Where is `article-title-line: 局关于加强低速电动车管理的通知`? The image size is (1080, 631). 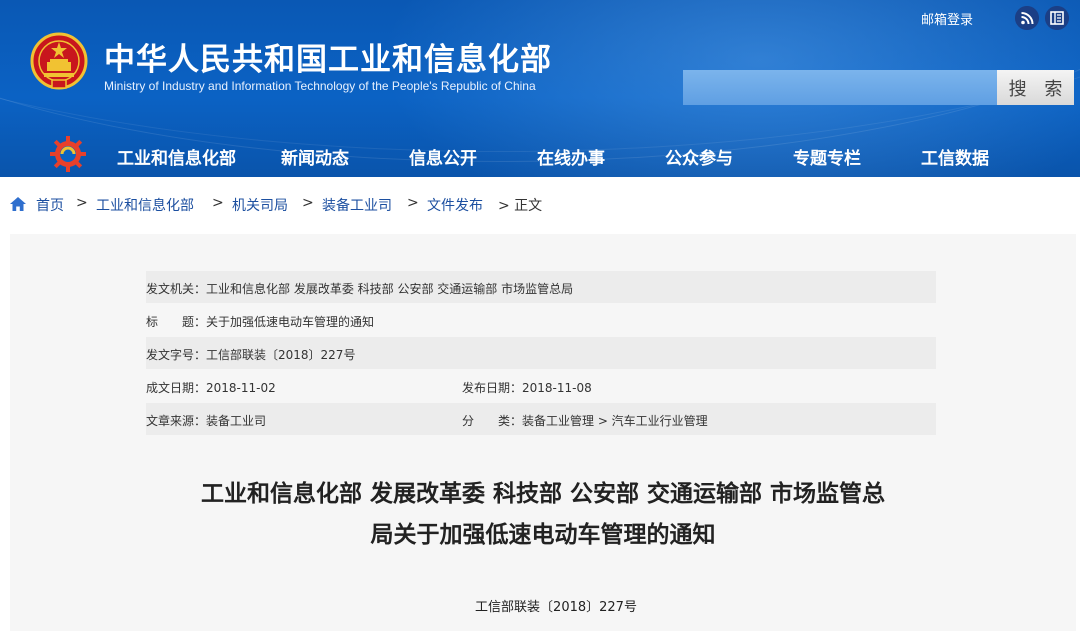 article-title-line: 局关于加强低速电动车管理的通知 is located at coordinates (543, 535).